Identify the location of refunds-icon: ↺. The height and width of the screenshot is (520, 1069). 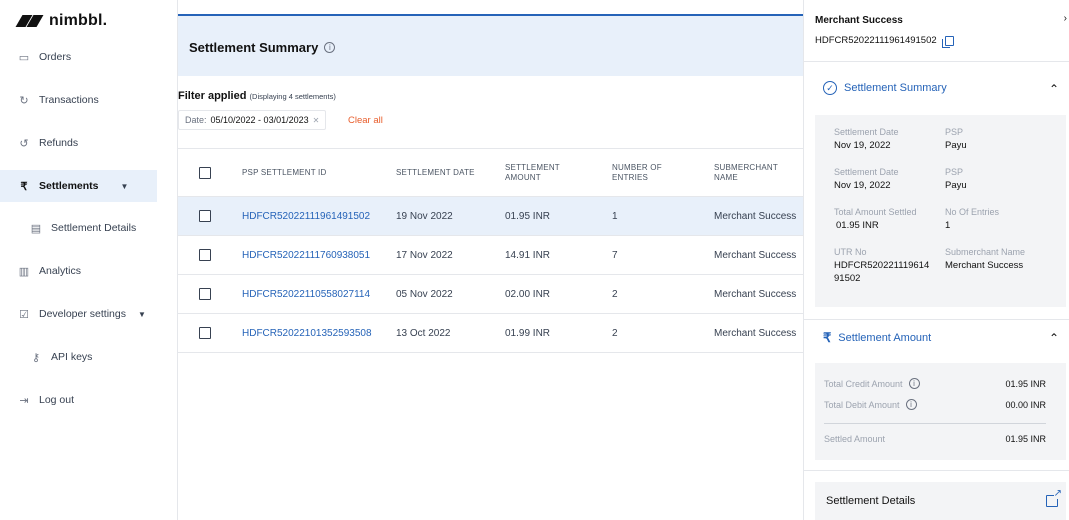
(24, 143).